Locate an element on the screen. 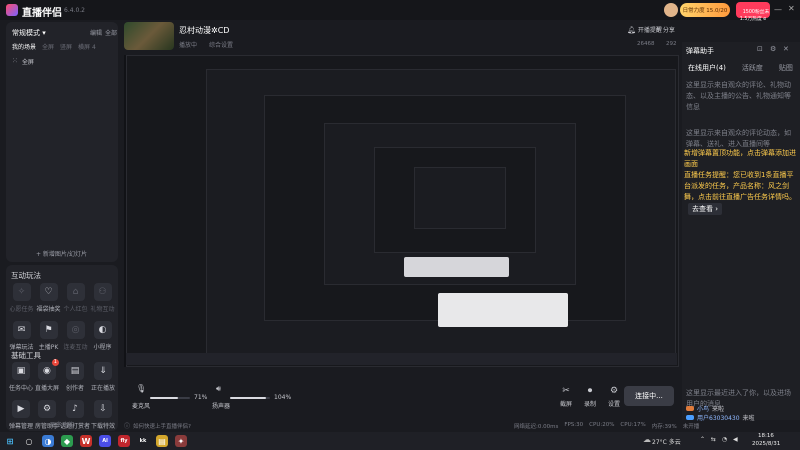 The width and height of the screenshot is (800, 450). user-message: 来啦 is located at coordinates (748, 418).